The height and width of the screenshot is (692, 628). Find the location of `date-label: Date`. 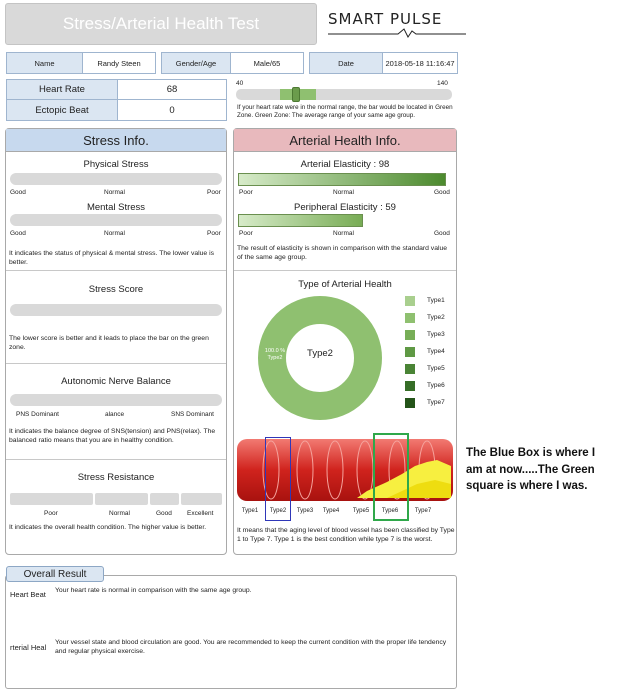

date-label: Date is located at coordinates (346, 63).